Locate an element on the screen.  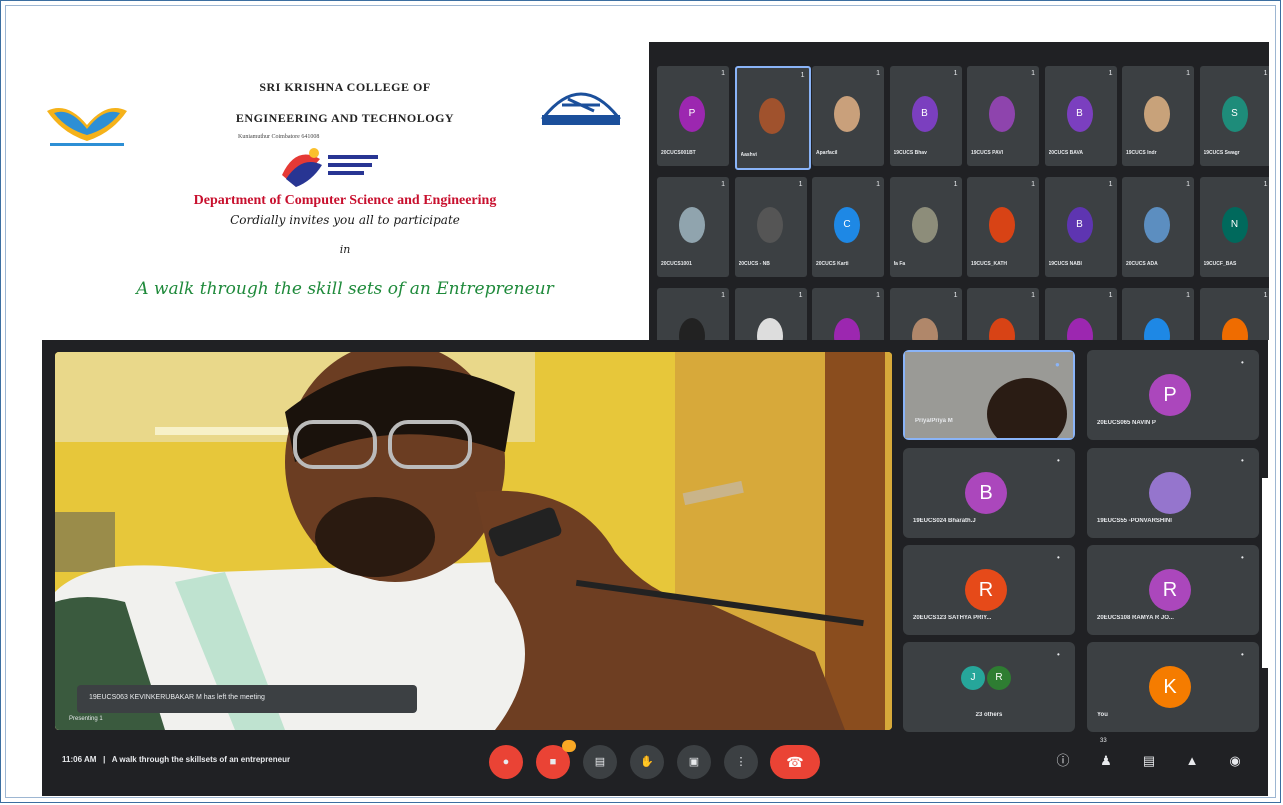
raise-hand-button: ✋ is located at coordinates (647, 762).